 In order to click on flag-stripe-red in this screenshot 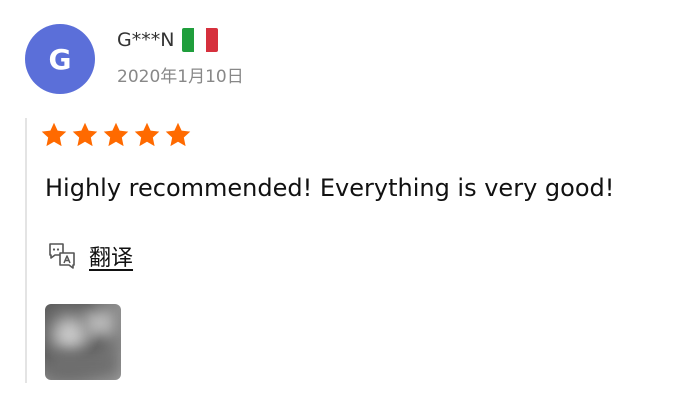, I will do `click(212, 40)`.